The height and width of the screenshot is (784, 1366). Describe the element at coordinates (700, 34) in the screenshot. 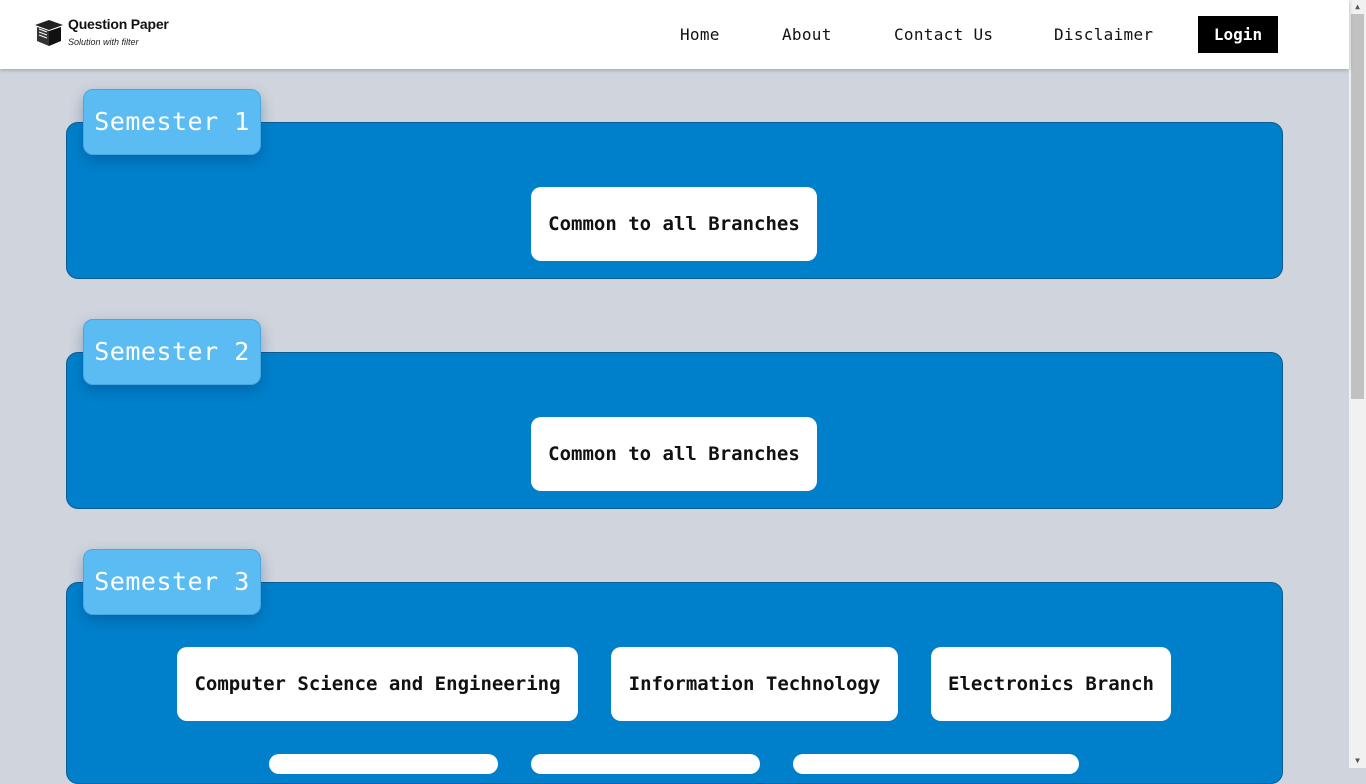

I see `nav-home: Home` at that location.